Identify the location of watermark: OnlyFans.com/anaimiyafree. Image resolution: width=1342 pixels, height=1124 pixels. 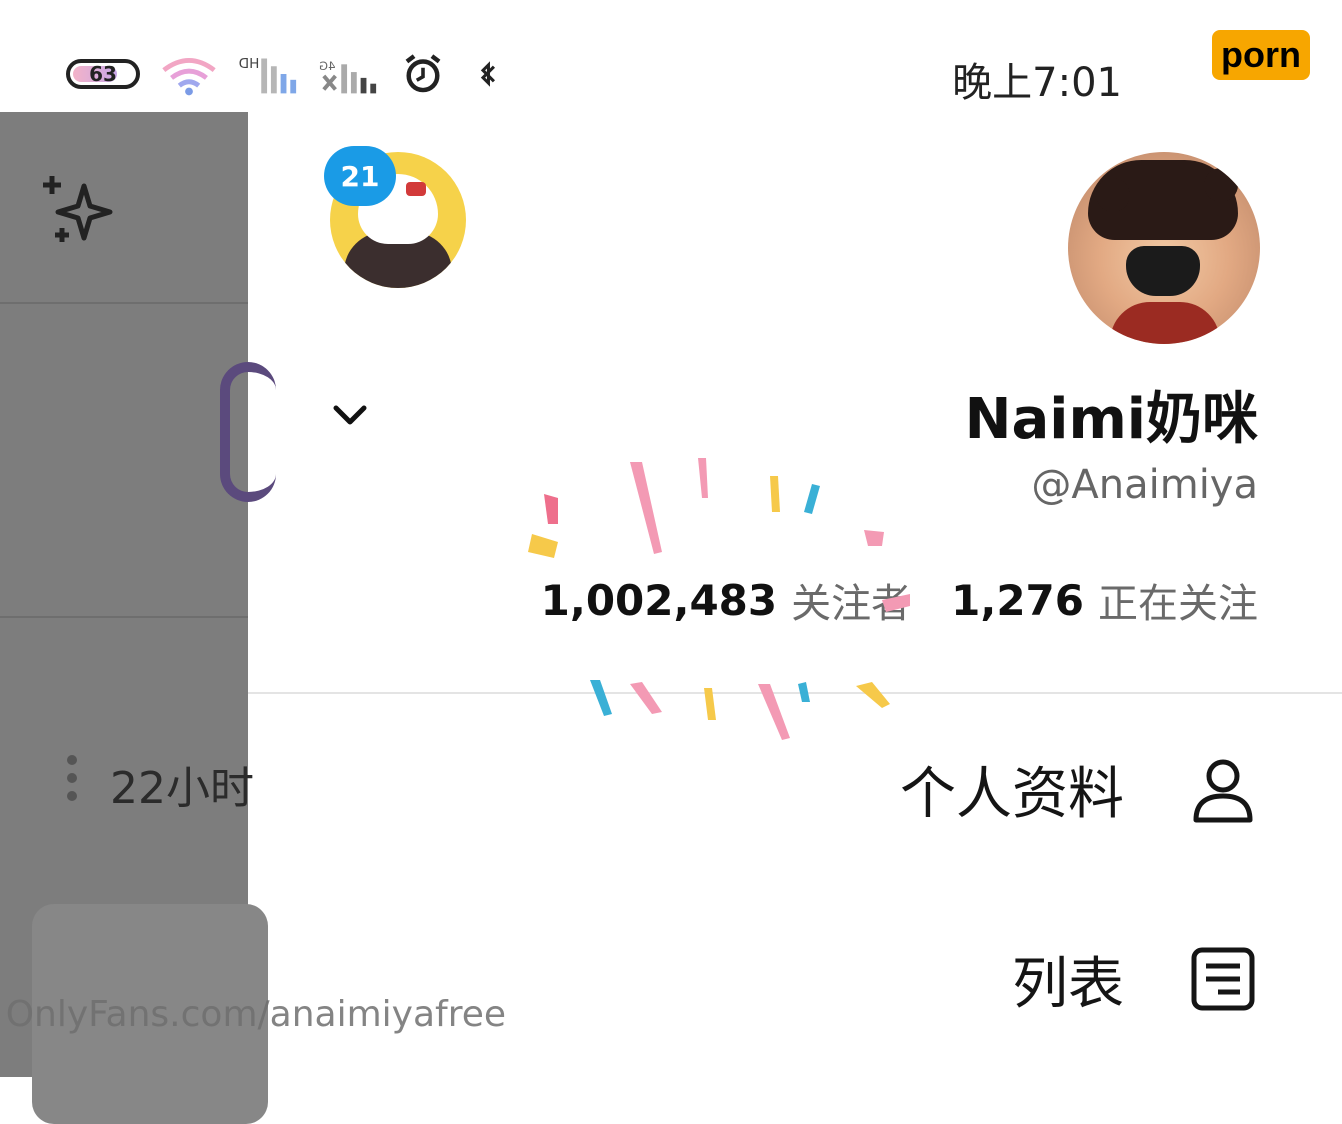
(256, 1014).